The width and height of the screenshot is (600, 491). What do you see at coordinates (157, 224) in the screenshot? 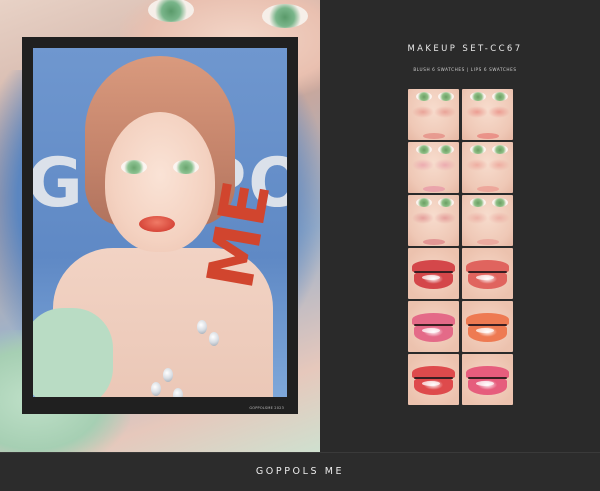
I see `portrait-lips` at bounding box center [157, 224].